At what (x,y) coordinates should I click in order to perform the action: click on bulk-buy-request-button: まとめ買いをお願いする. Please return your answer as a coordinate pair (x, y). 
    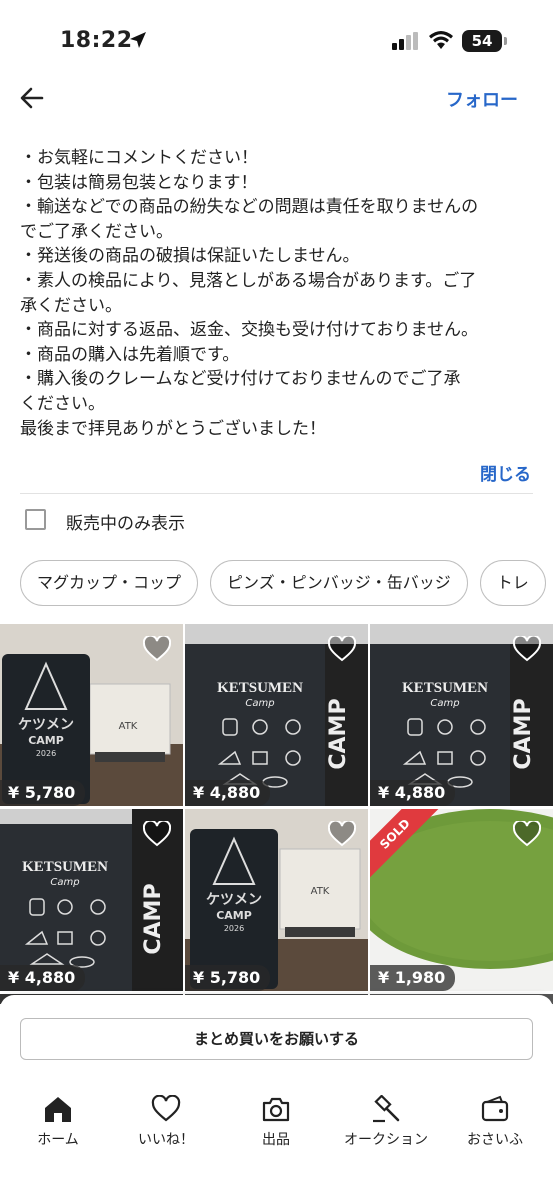
    Looking at the image, I should click on (276, 1039).